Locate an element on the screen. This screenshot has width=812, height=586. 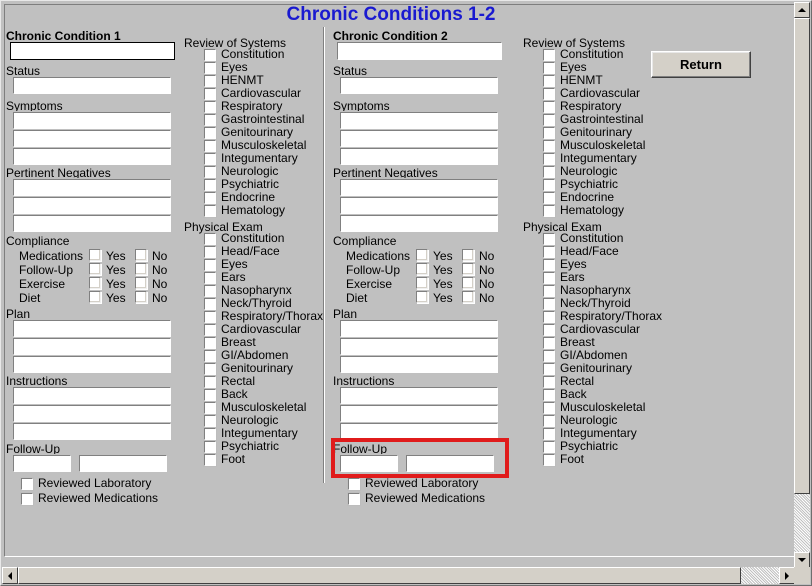
horizontal-scroll-thumb is located at coordinates (379, 575).